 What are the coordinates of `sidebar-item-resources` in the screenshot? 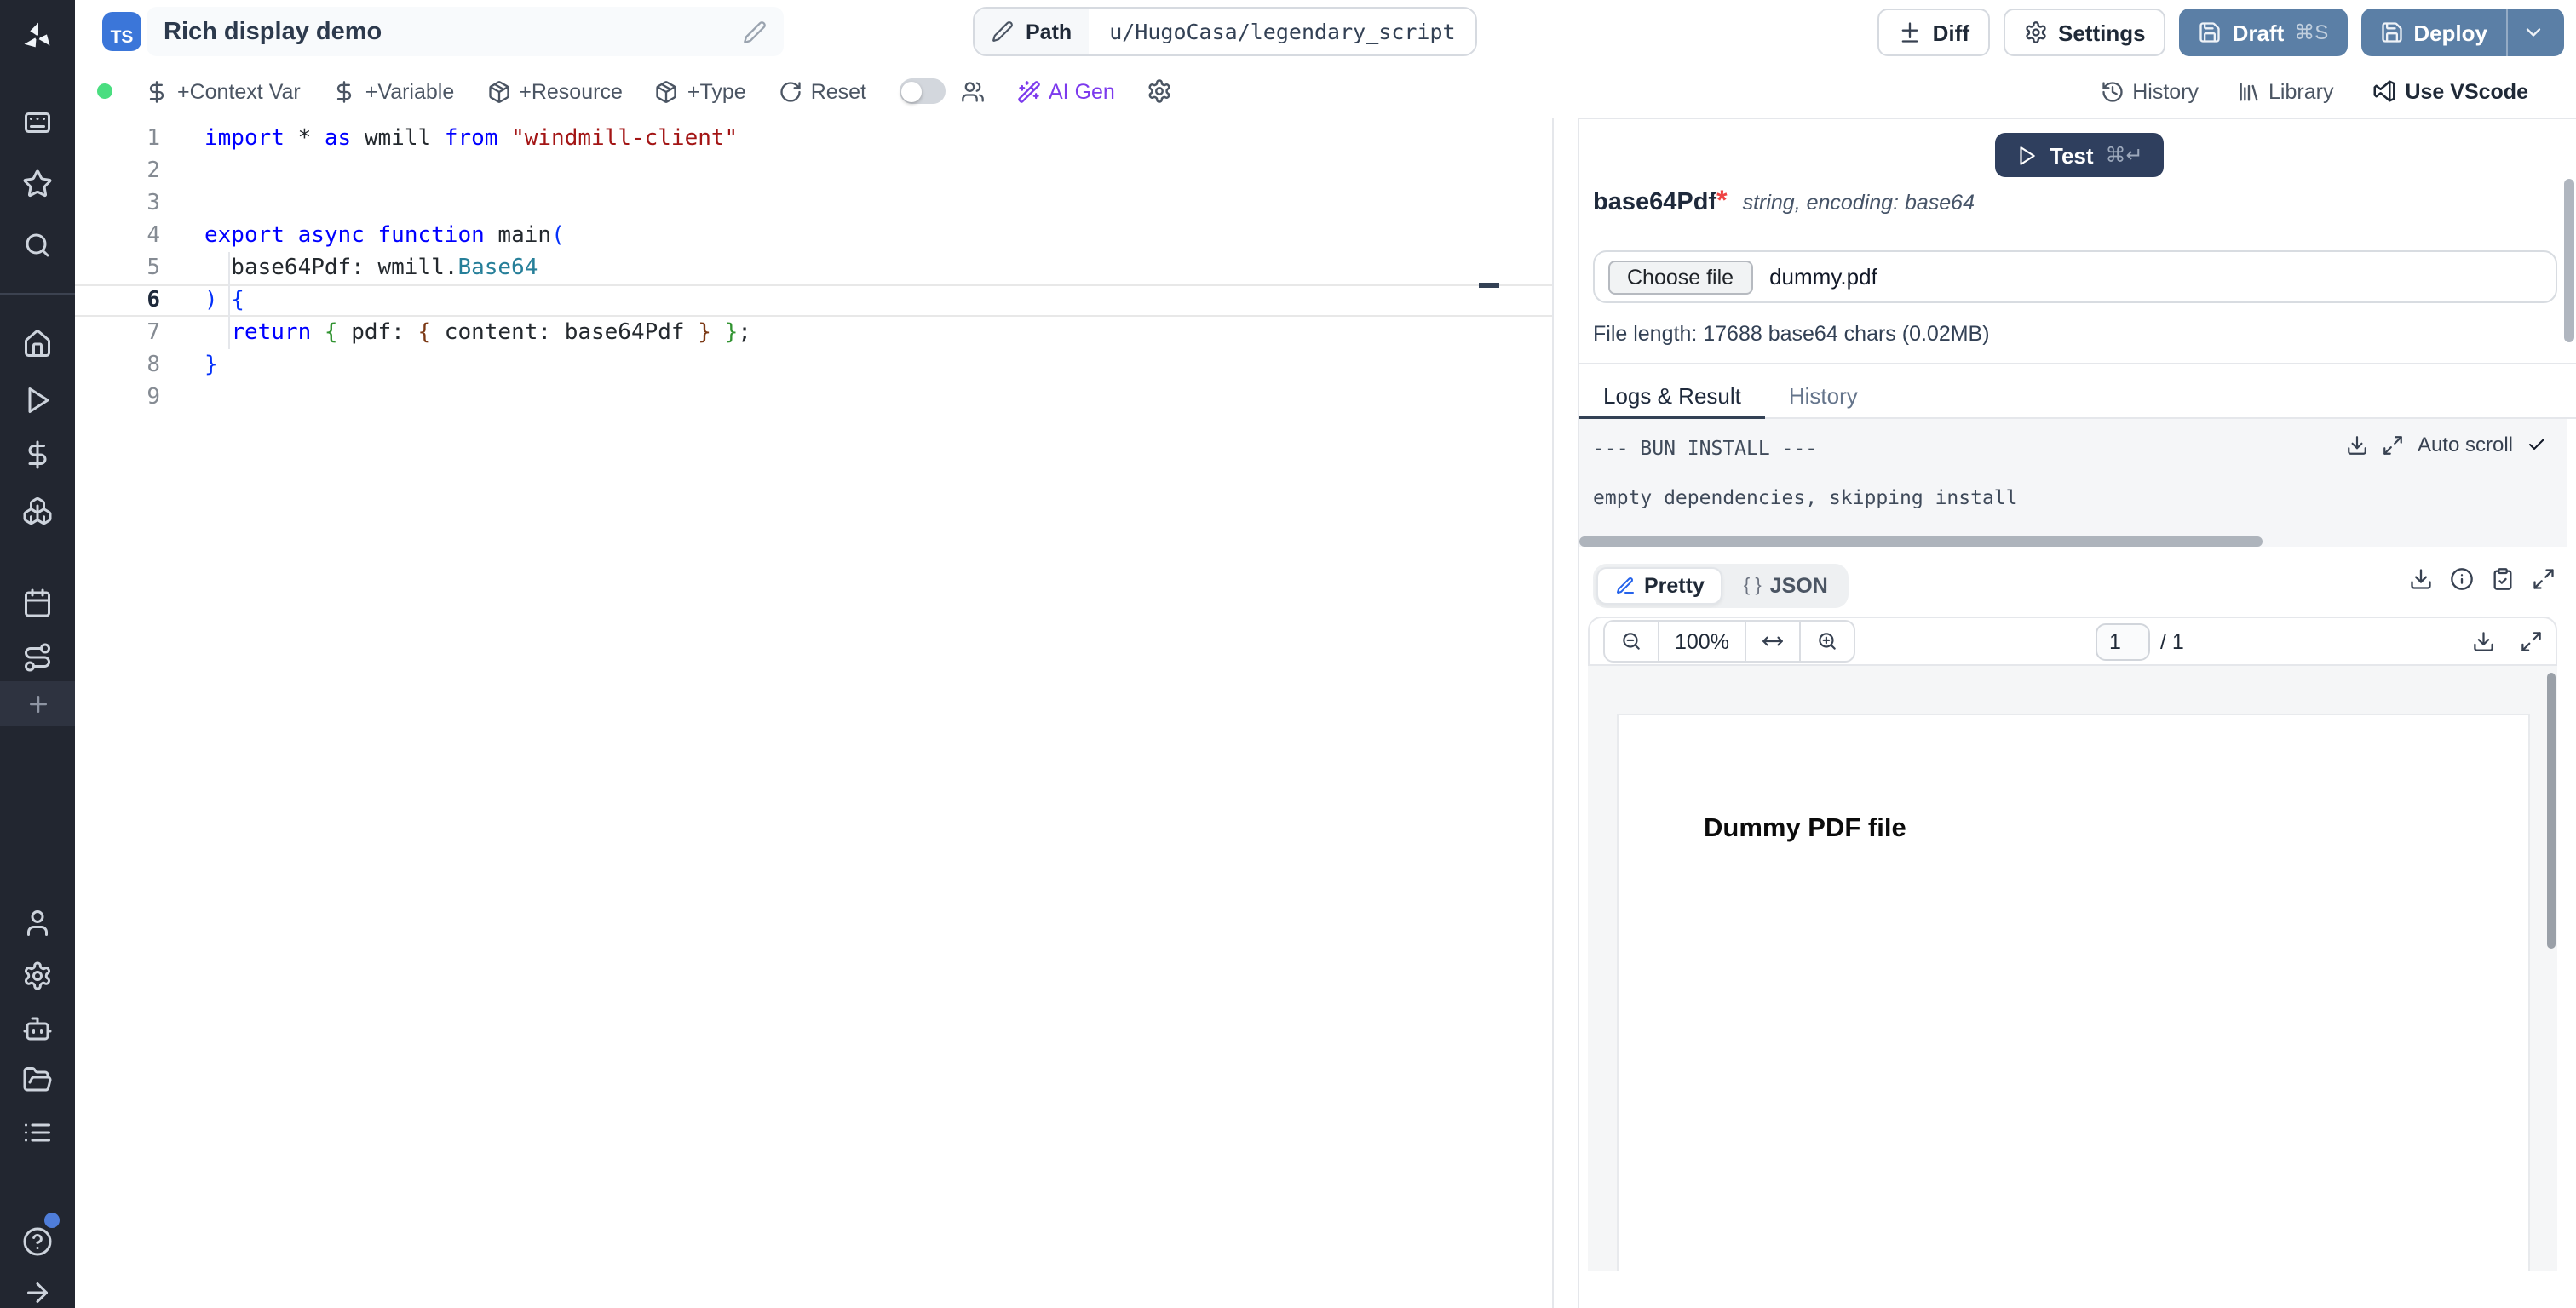 It's located at (38, 511).